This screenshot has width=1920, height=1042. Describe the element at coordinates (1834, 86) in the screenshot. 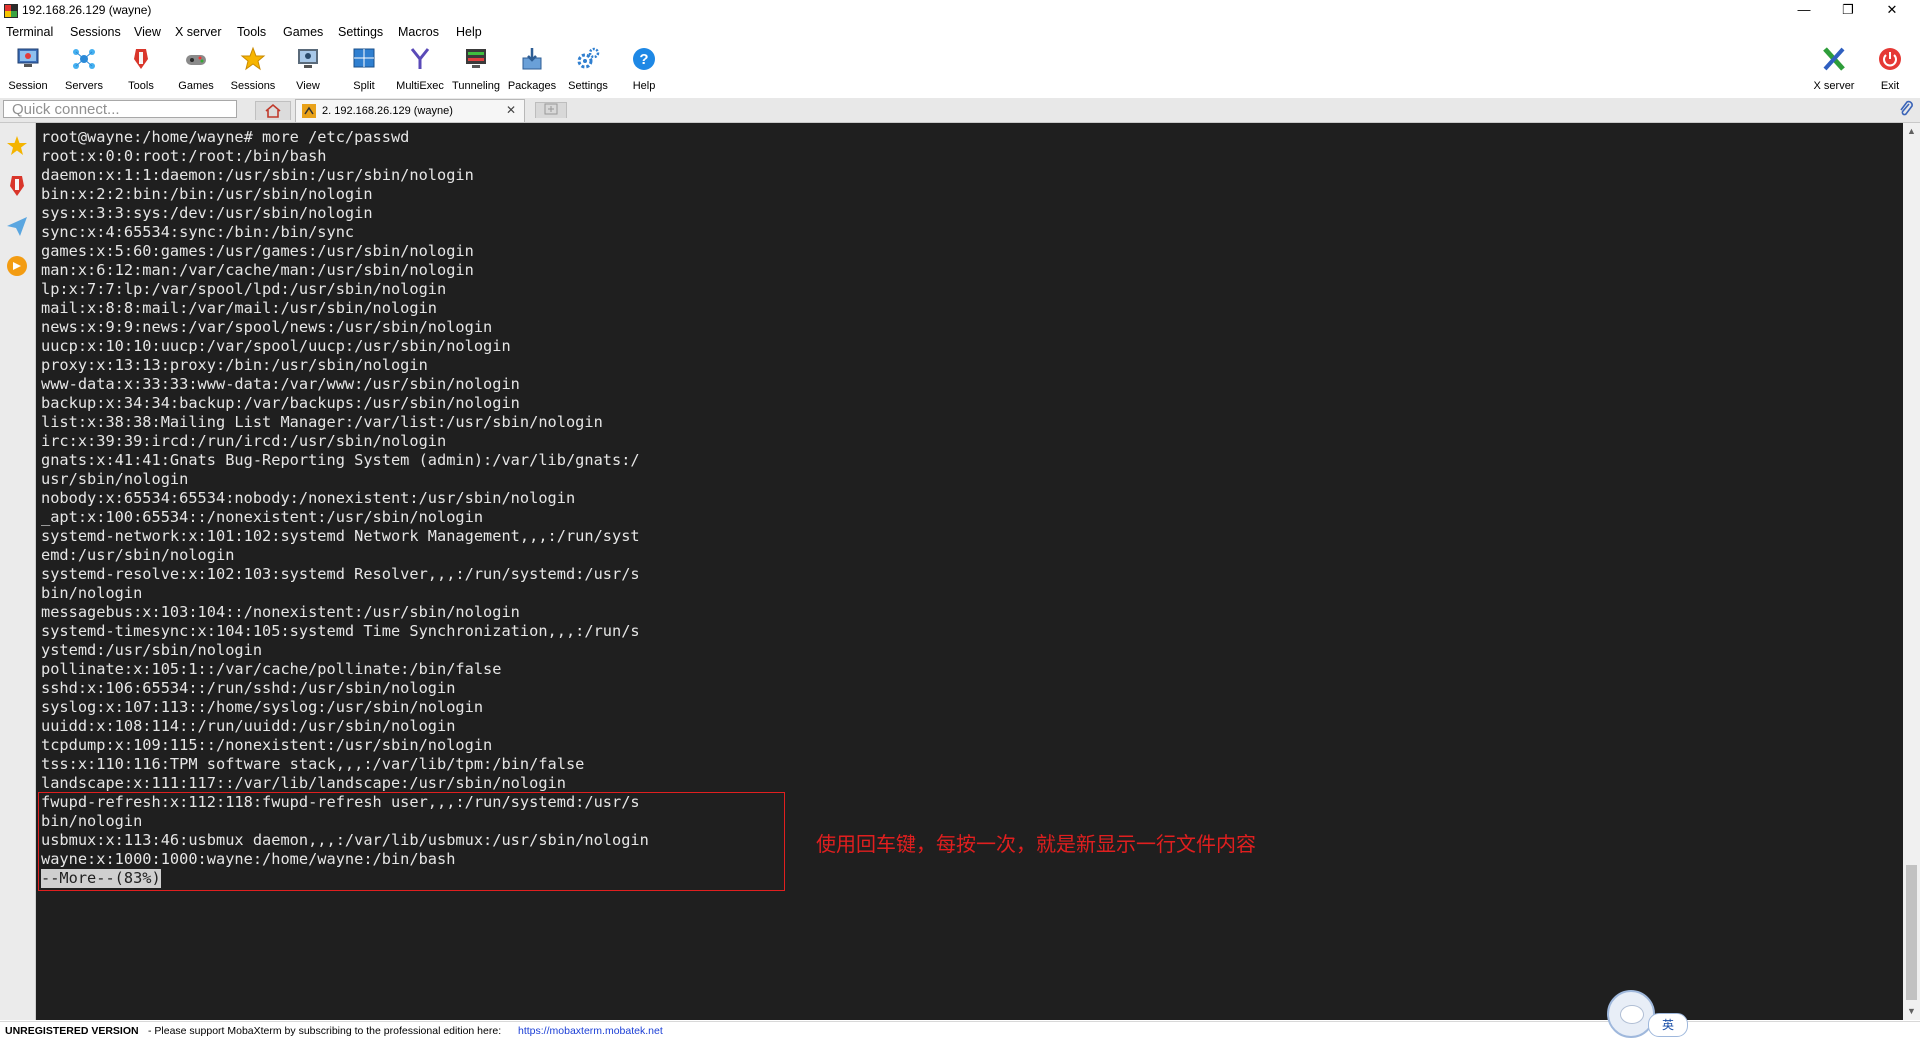

I see `x-server-label: X server` at that location.